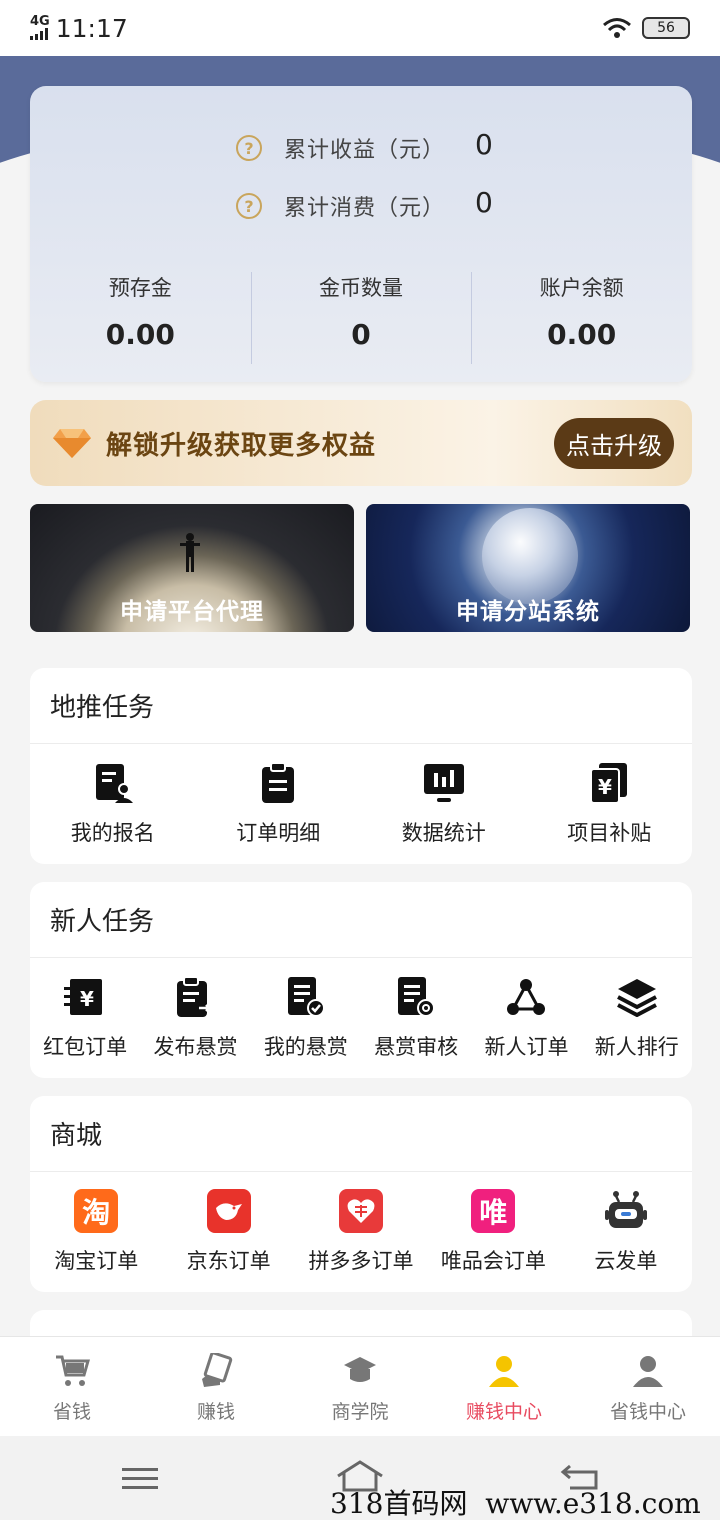 This screenshot has width=720, height=1520. I want to click on data-stats-item: 数据统计, so click(444, 804).